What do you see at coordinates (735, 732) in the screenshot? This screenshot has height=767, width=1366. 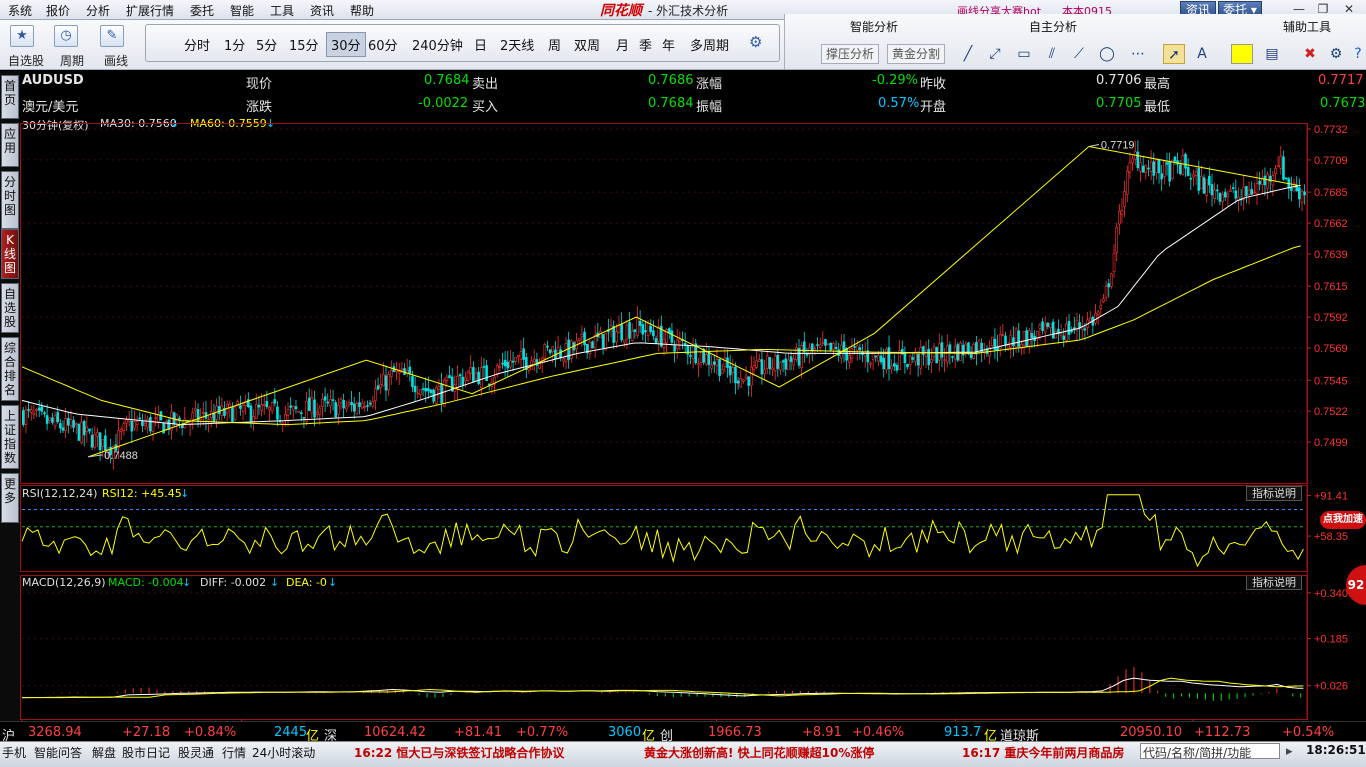 I see `cy-index: 1966.73` at bounding box center [735, 732].